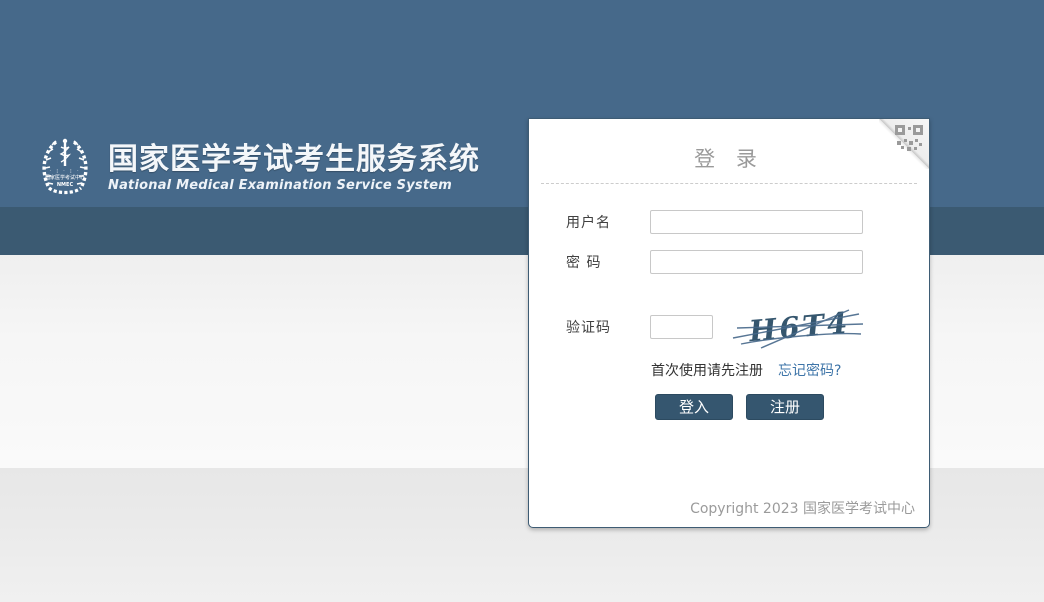  What do you see at coordinates (65, 185) in the screenshot?
I see `emblem-abbr-text: NMEC` at bounding box center [65, 185].